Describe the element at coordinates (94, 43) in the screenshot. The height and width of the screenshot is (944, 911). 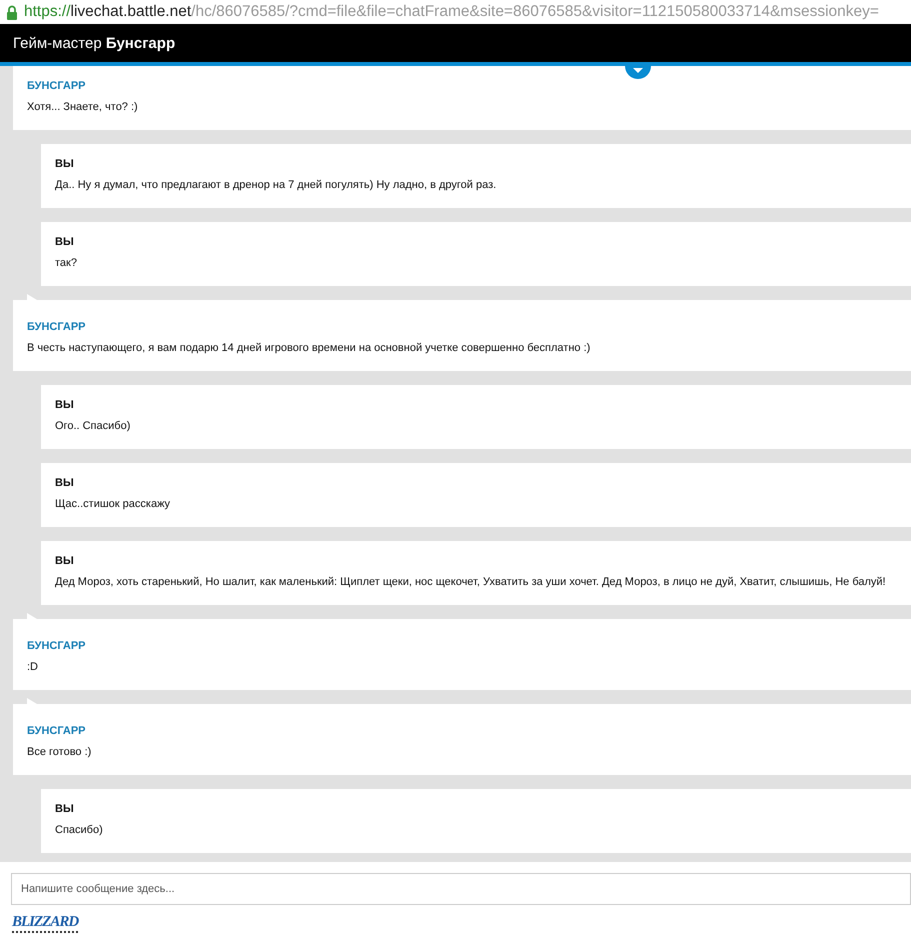
I see `chat-title: Гейм-мастер Бунсгарр` at that location.